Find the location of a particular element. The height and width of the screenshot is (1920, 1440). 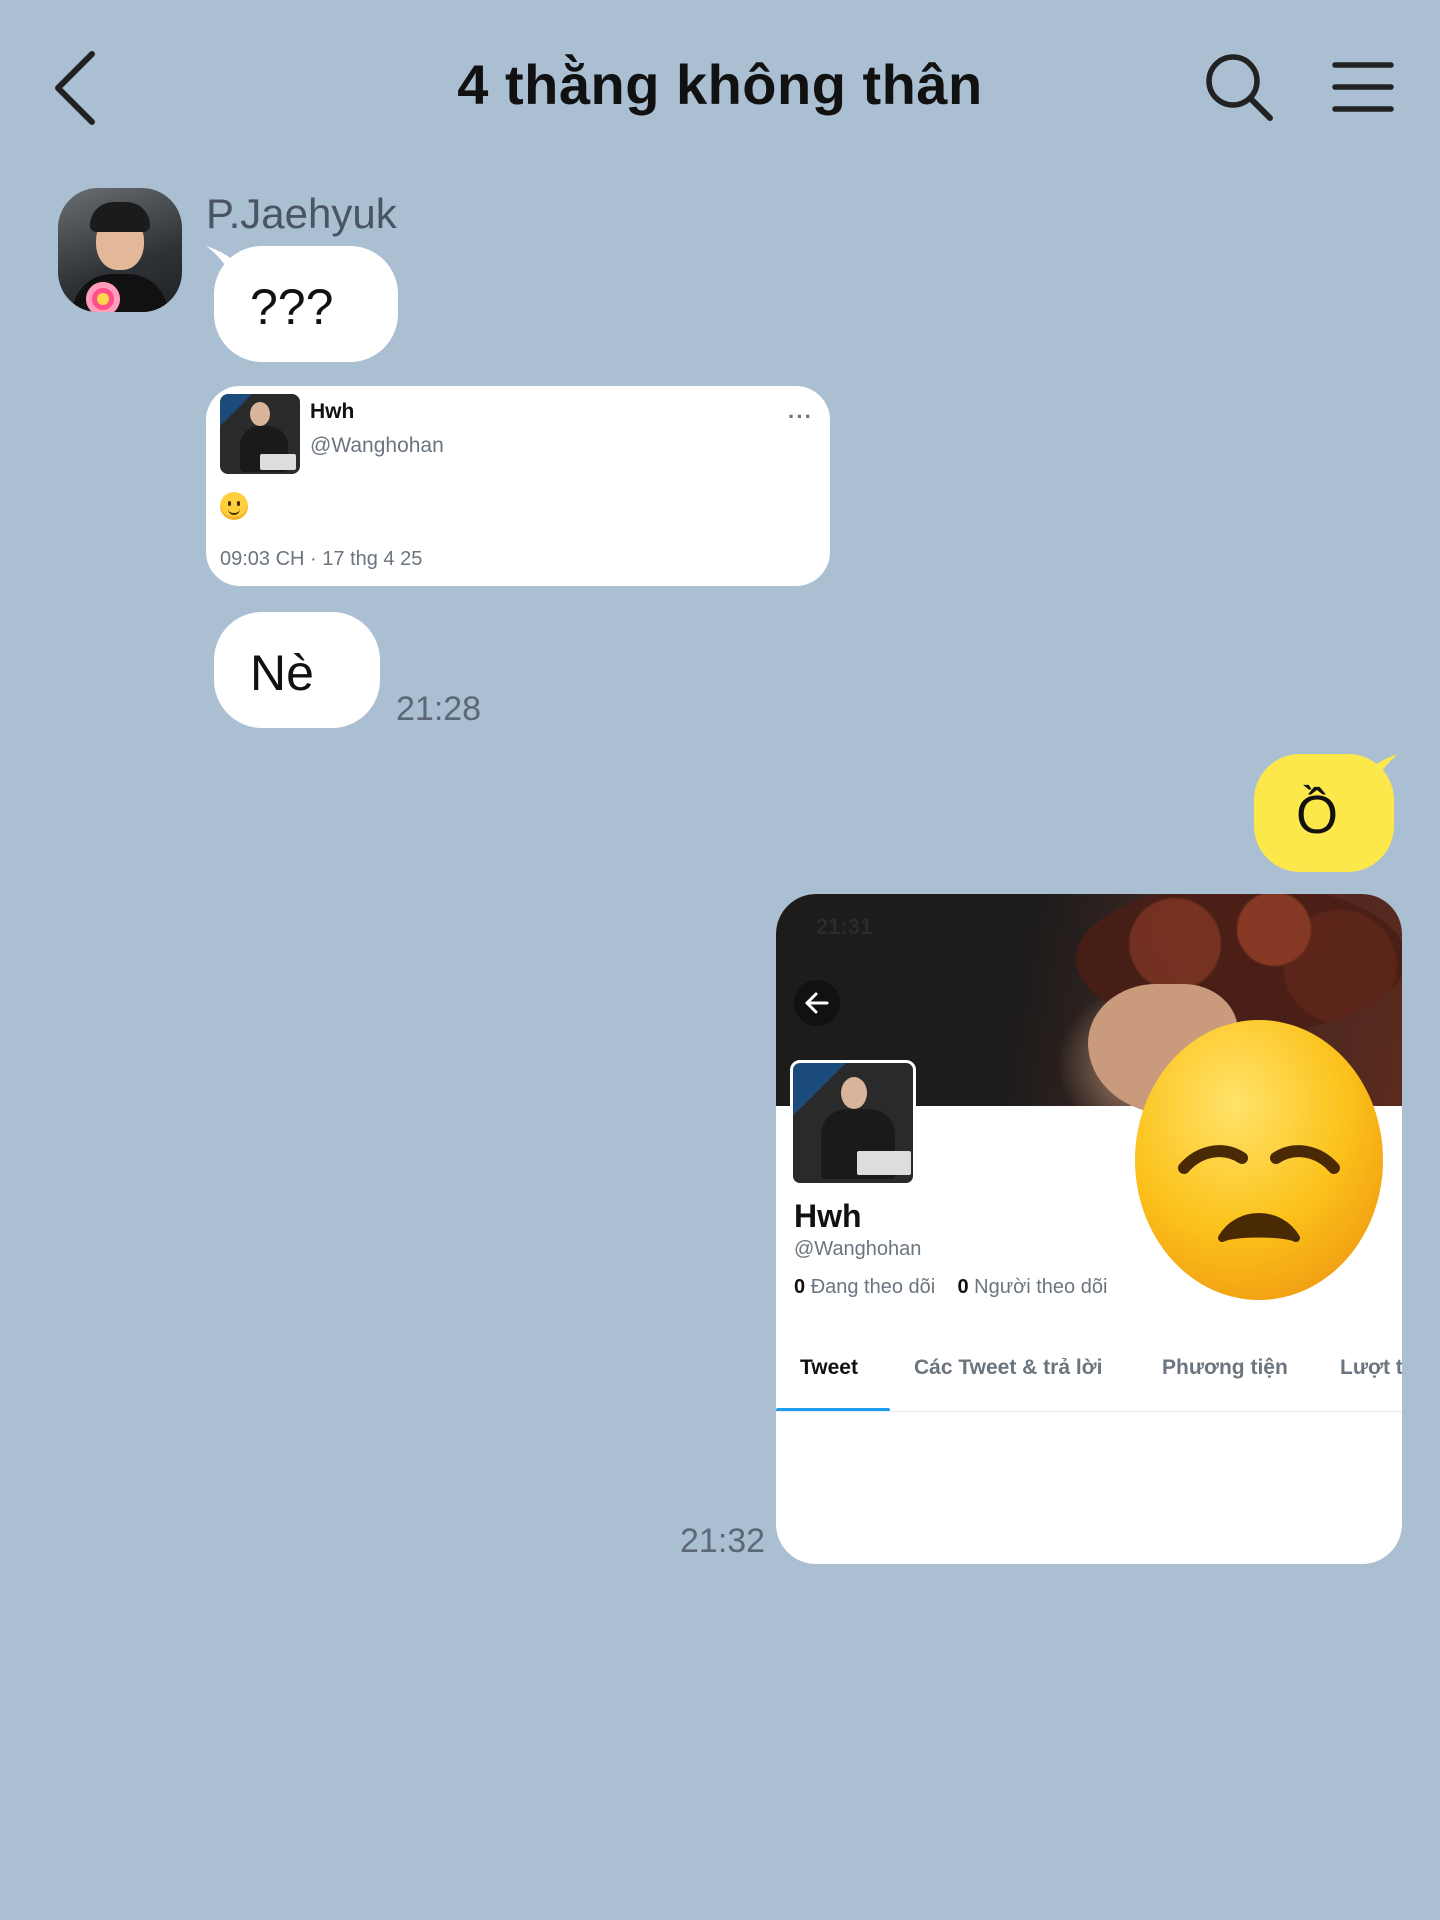

tab-tweets-replies: Các Tweet & trả lời is located at coordinates (1008, 1367).